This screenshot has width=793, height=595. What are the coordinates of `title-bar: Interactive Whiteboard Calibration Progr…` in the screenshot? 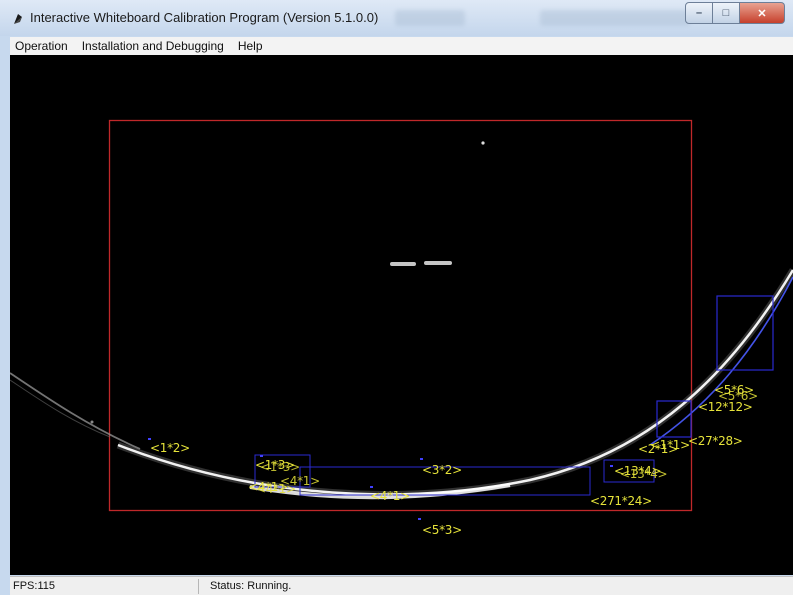 It's located at (396, 18).